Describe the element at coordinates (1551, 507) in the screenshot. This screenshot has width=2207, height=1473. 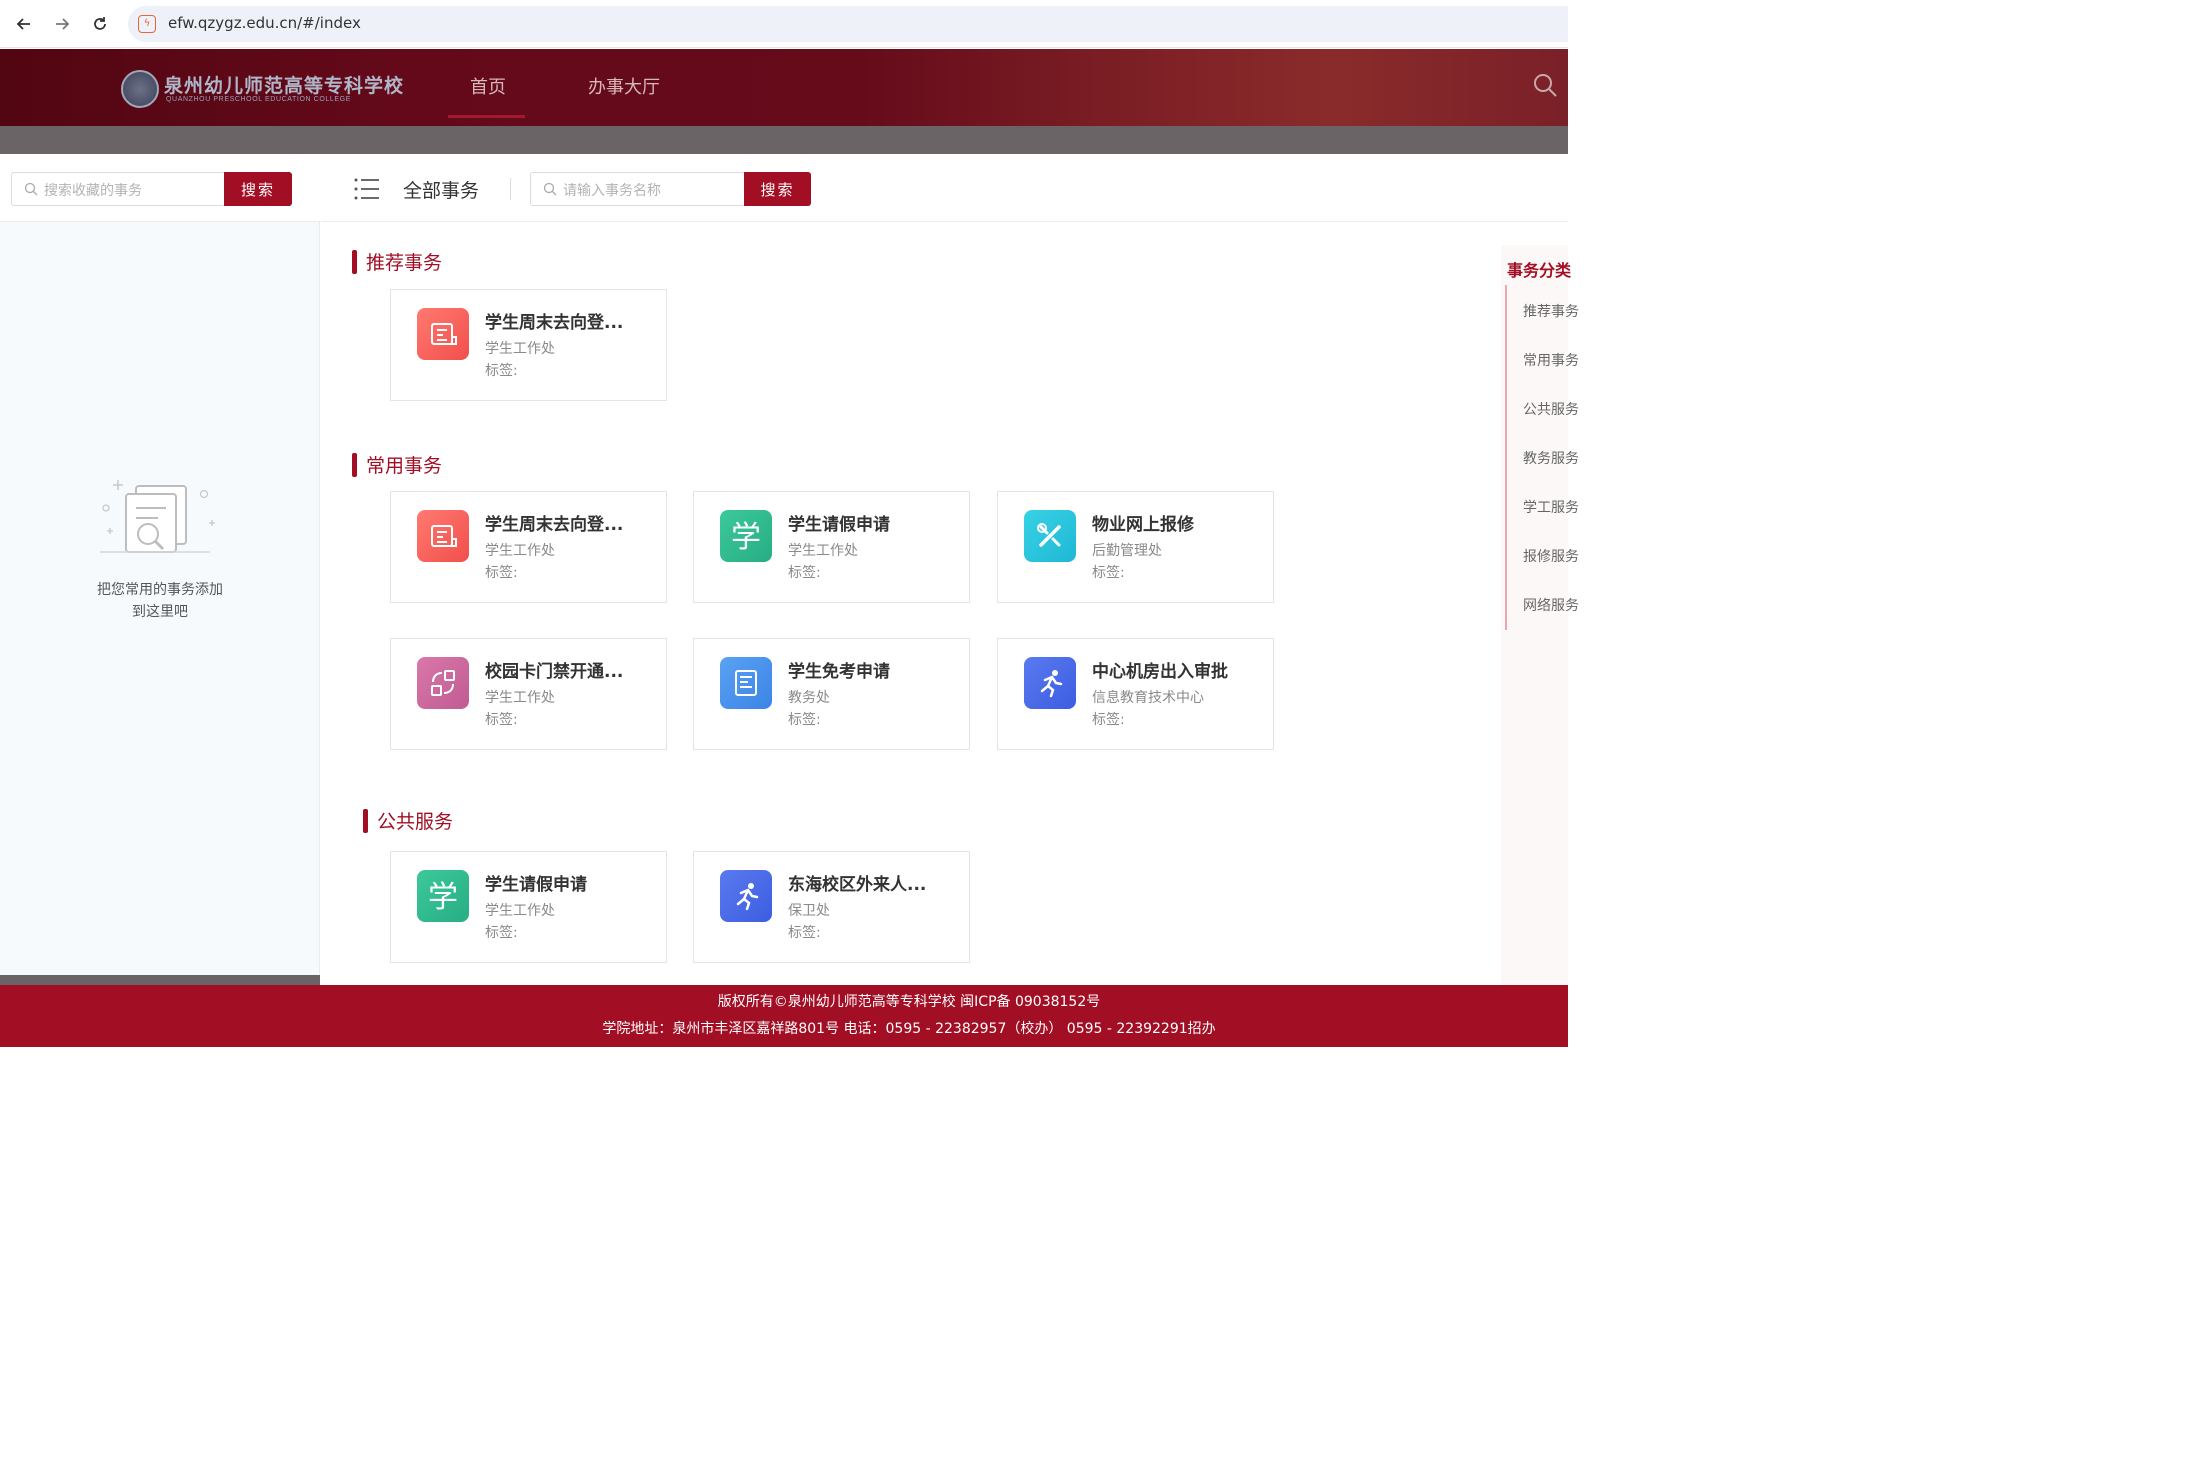
I see `category-item: 学工服务` at that location.